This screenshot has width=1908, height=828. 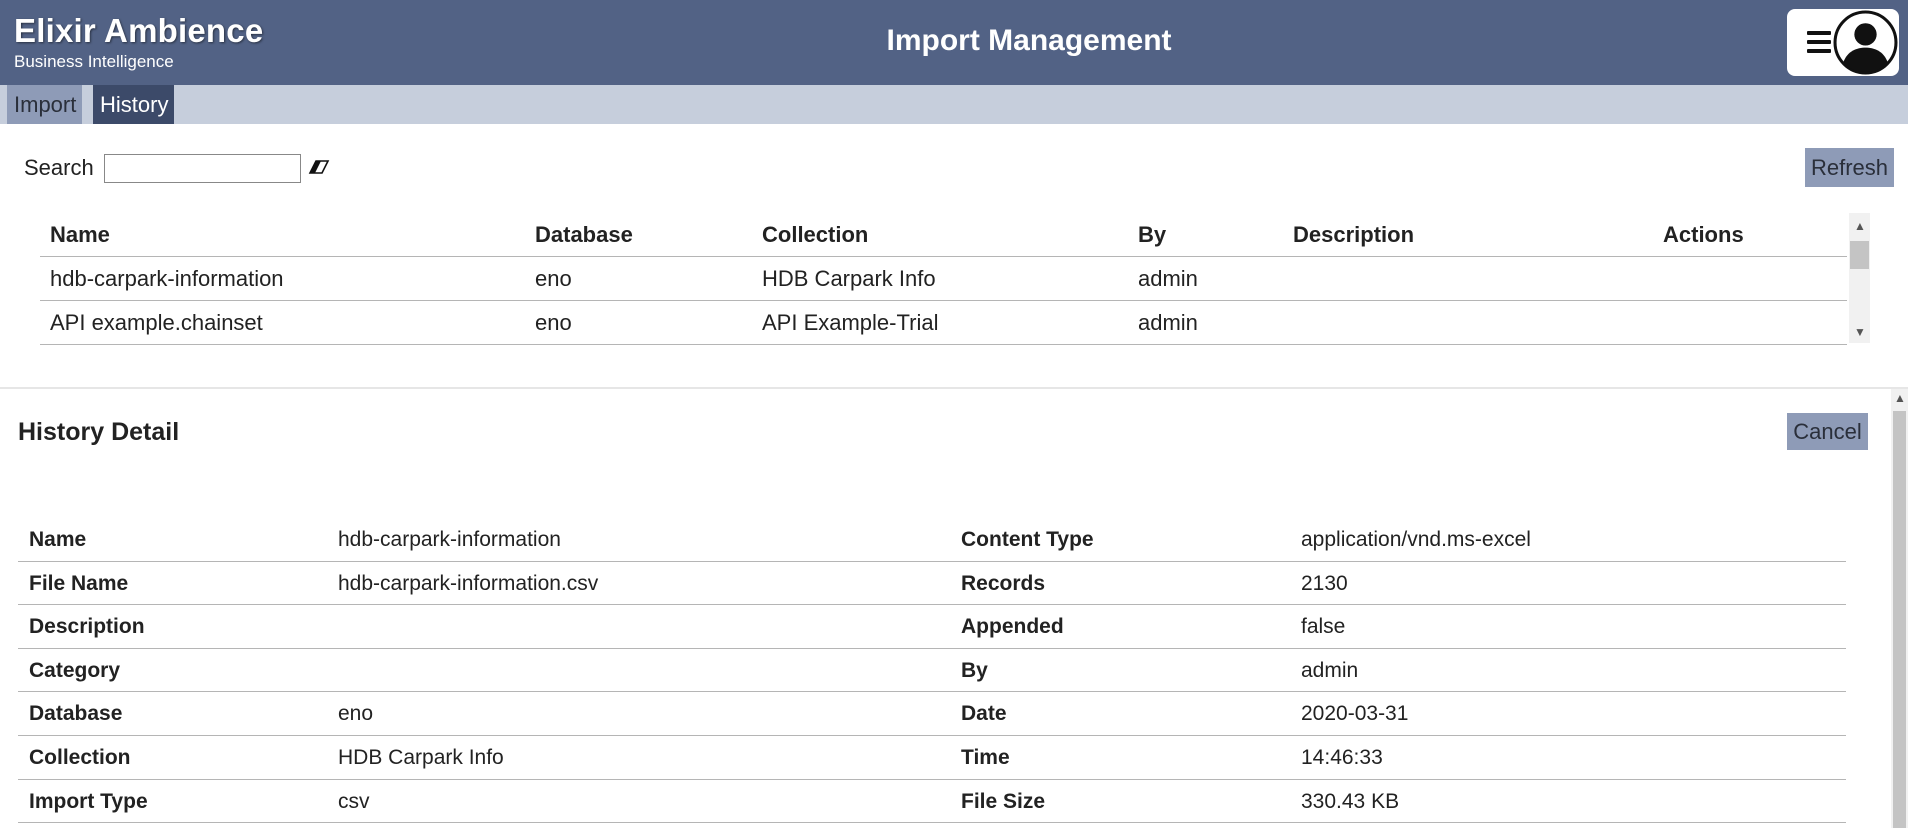 What do you see at coordinates (1324, 583) in the screenshot?
I see `detail-value: 2130` at bounding box center [1324, 583].